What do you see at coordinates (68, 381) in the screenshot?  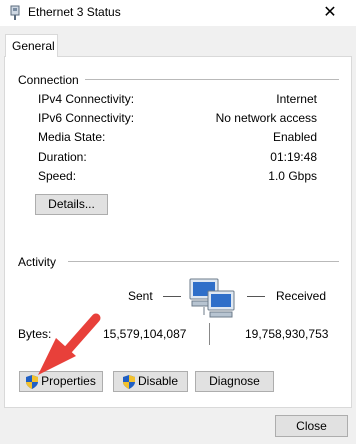 I see `properties-label: Properties` at bounding box center [68, 381].